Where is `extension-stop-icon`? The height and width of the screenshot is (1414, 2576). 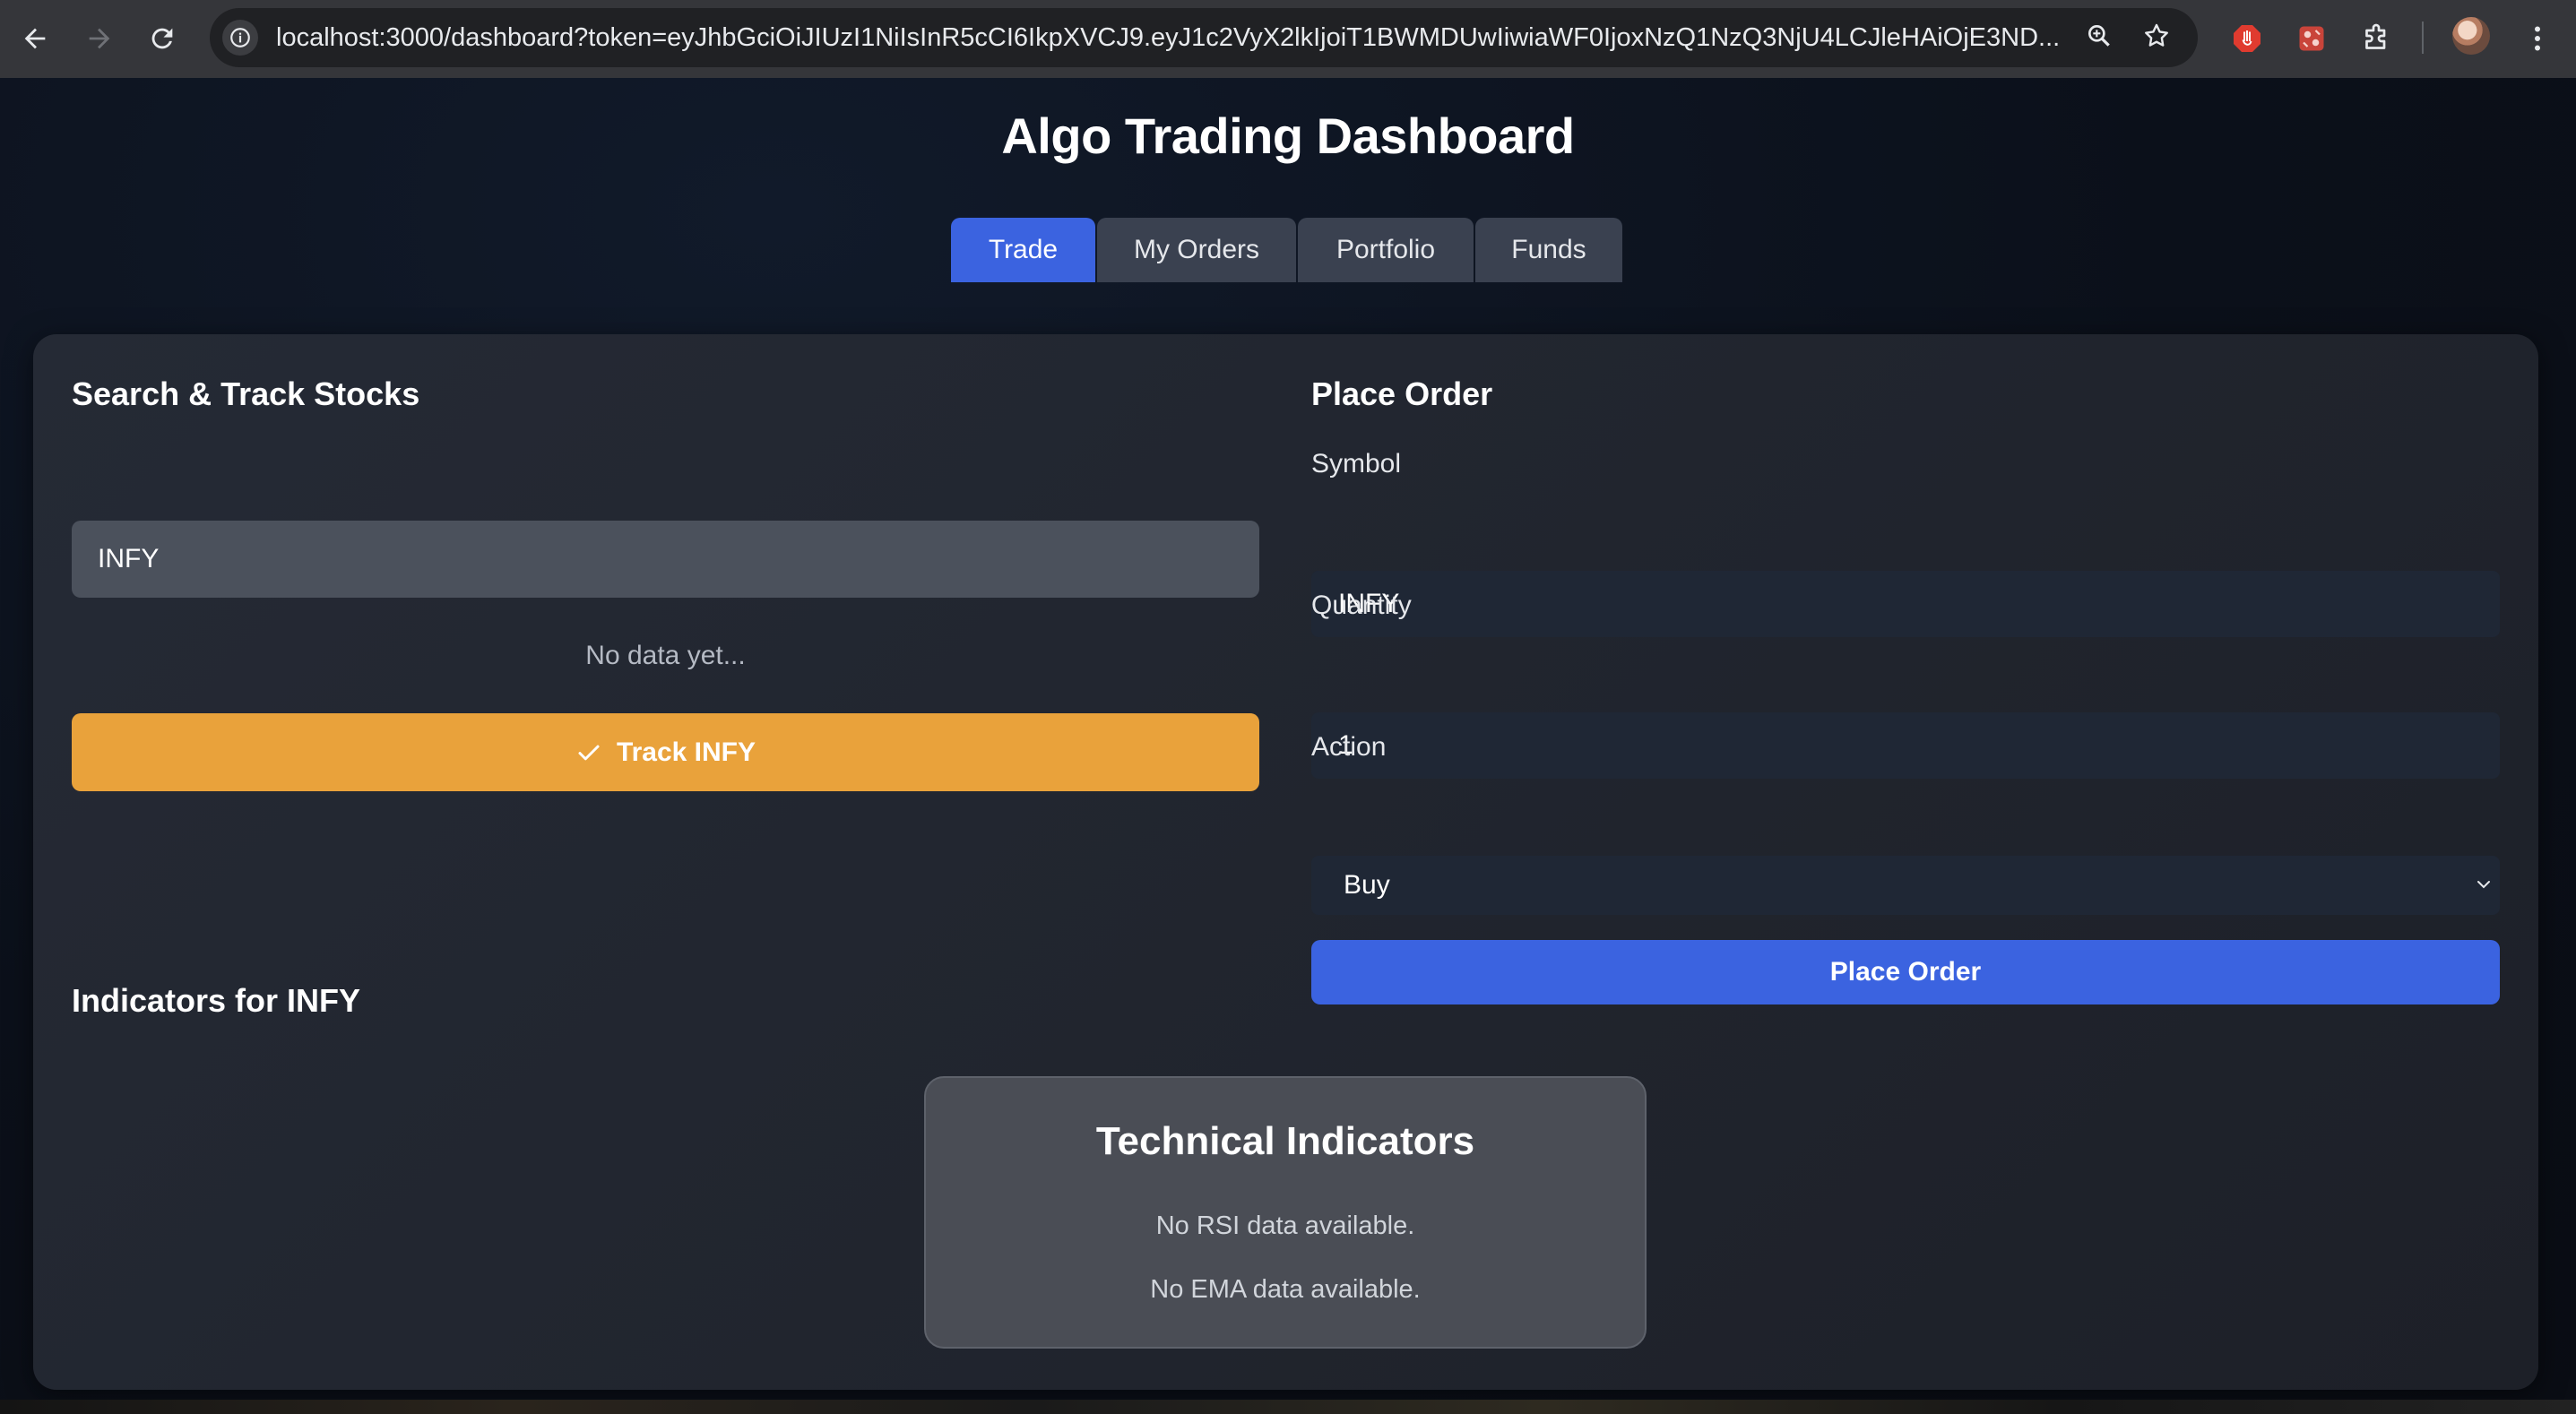
extension-stop-icon is located at coordinates (2247, 38).